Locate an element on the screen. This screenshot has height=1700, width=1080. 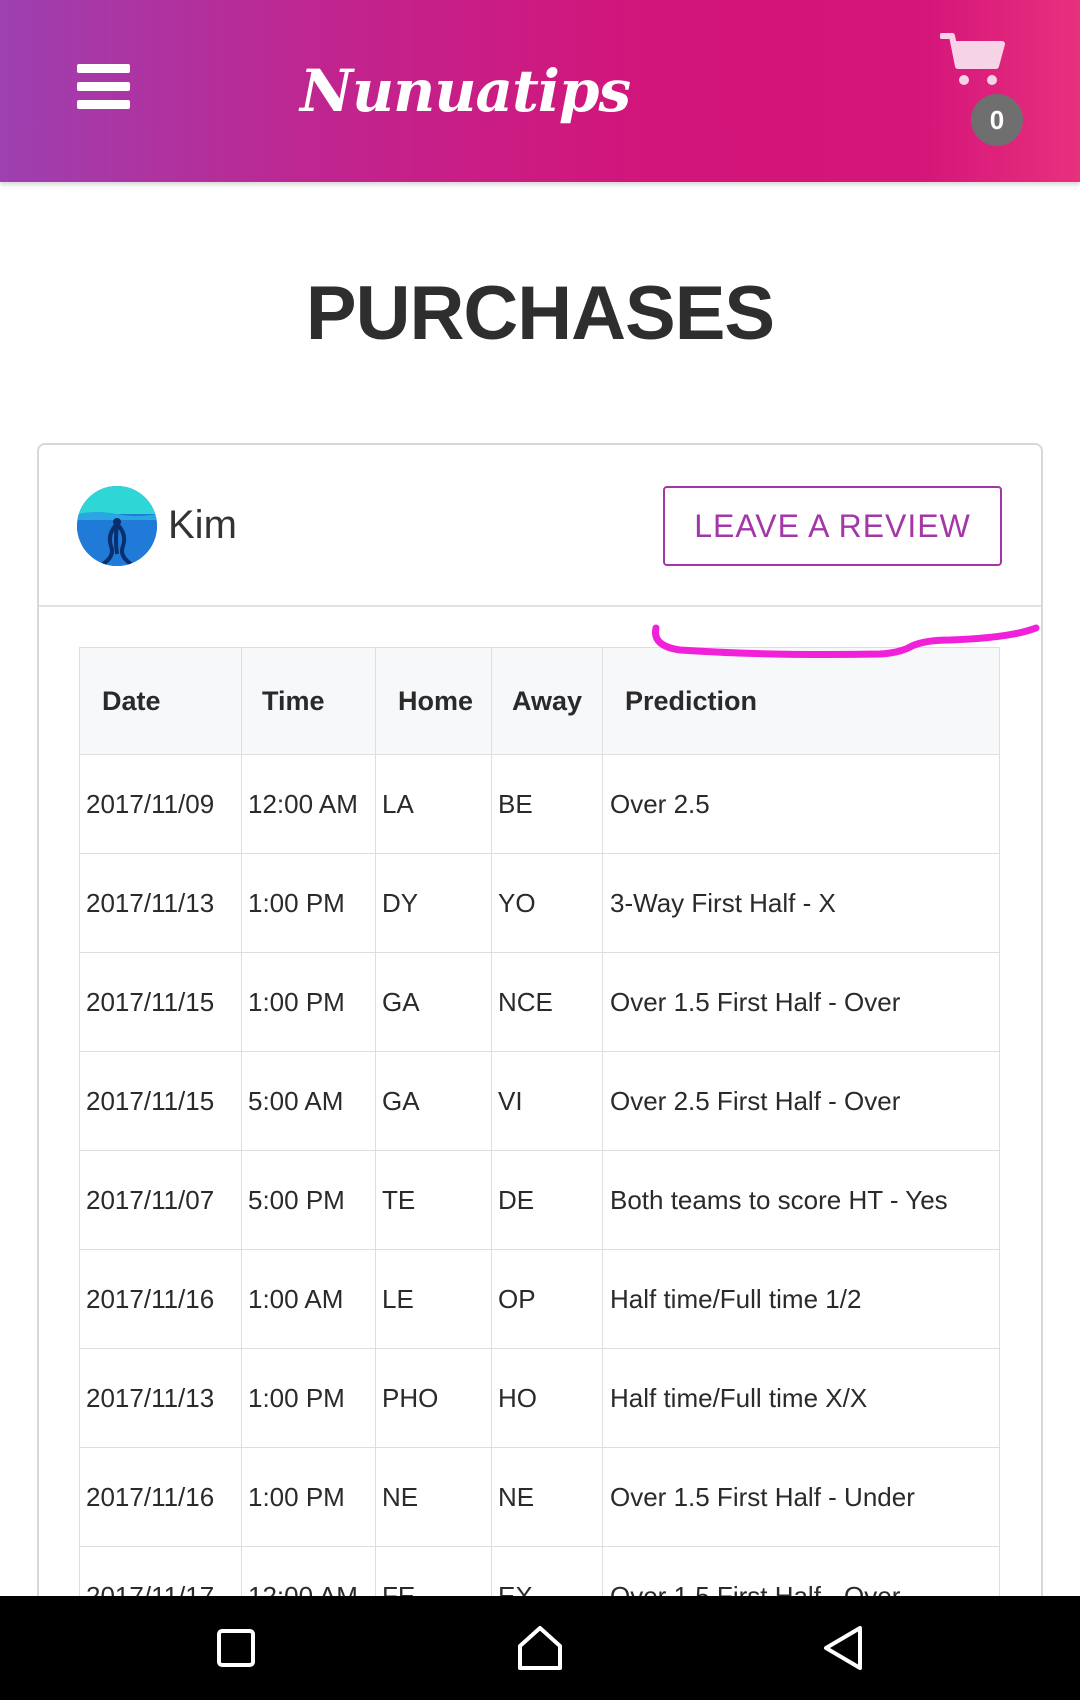
cell-prediction: Over 1.5 First Half - Under is located at coordinates (801, 1497).